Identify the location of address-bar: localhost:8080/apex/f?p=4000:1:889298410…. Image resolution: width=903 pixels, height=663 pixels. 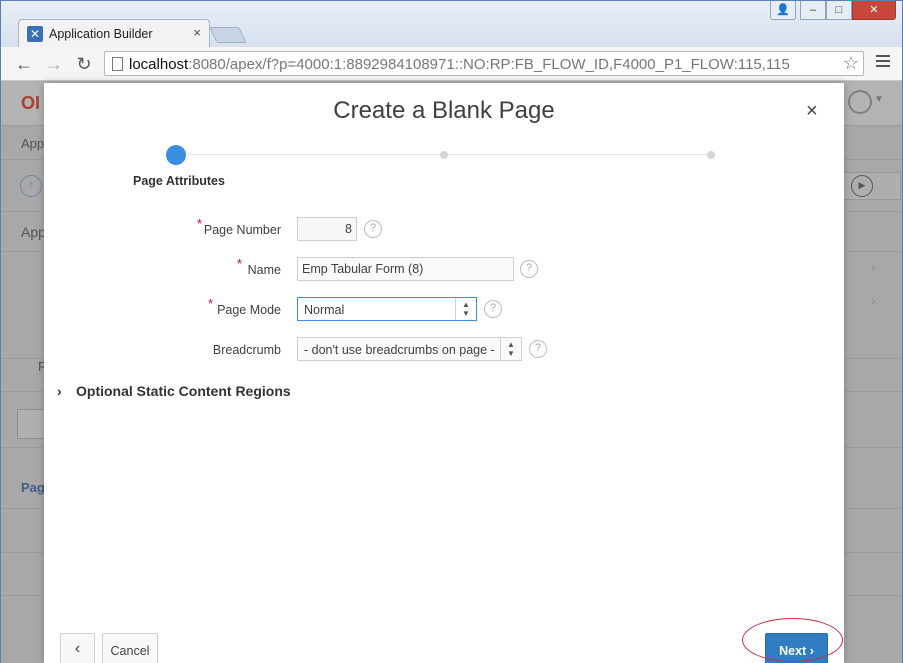
(484, 63).